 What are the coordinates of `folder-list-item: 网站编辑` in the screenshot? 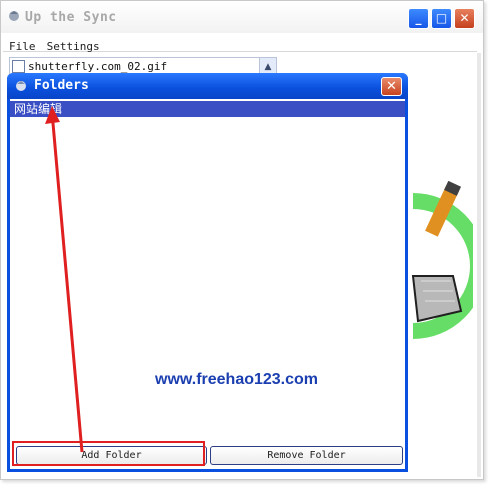 It's located at (207, 109).